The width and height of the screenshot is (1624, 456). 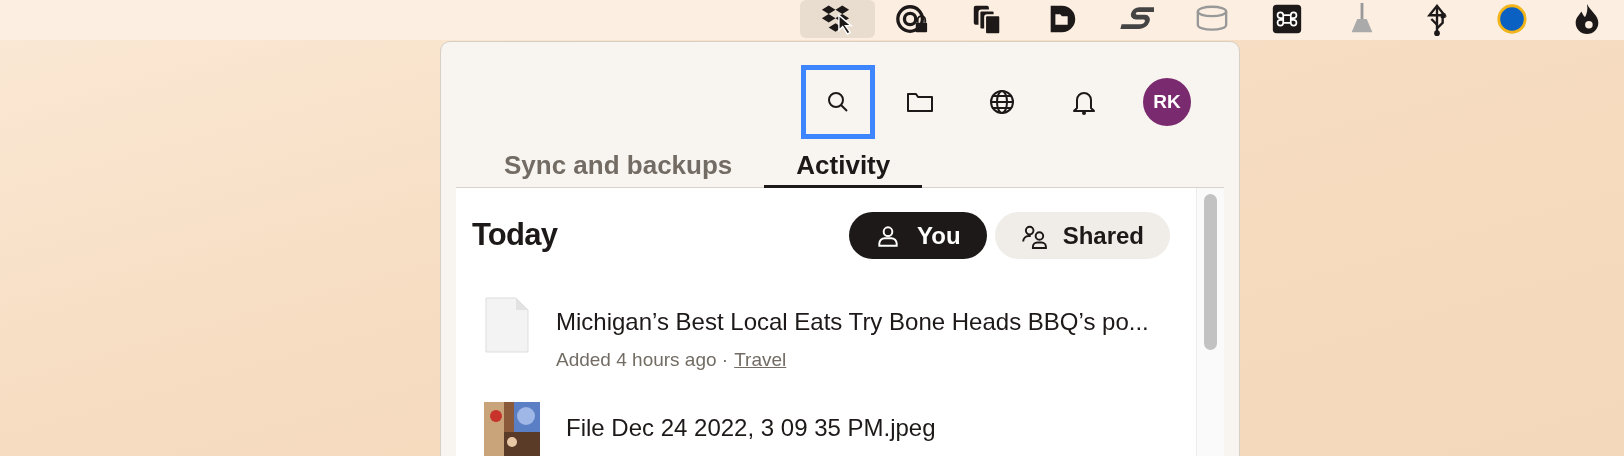 I want to click on file-name: File Dec 24 2022, 3 09 35 PM.jpeg, so click(x=751, y=428).